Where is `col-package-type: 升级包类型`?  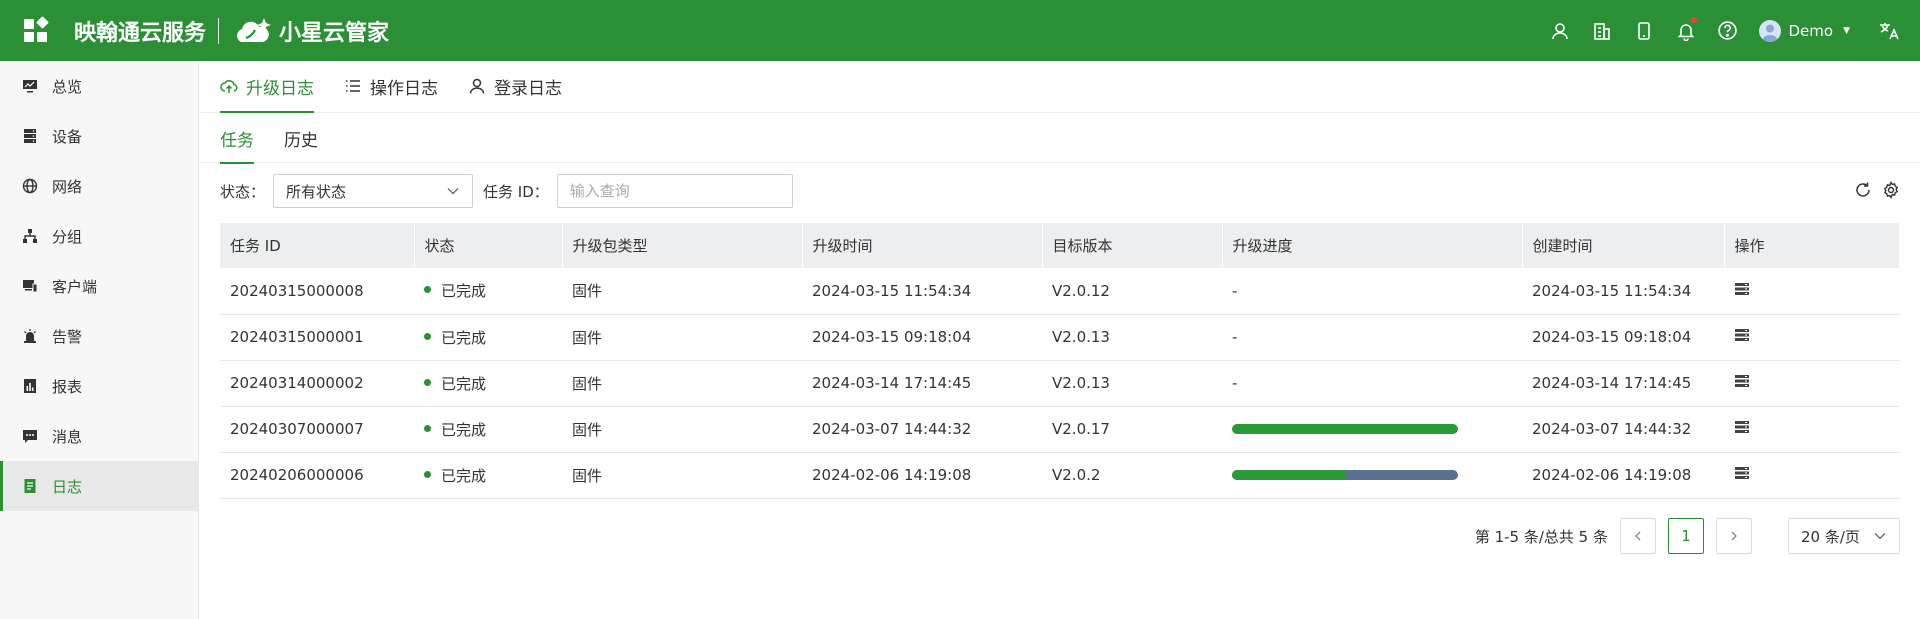 col-package-type: 升级包类型 is located at coordinates (682, 245).